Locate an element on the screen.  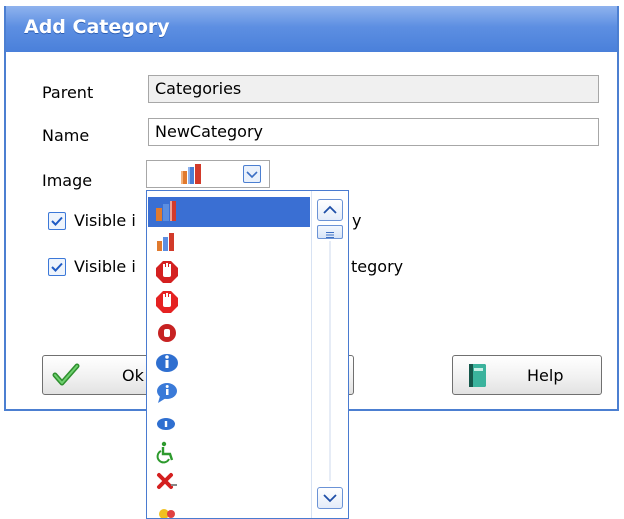
info-bubble-icon is located at coordinates (167, 394).